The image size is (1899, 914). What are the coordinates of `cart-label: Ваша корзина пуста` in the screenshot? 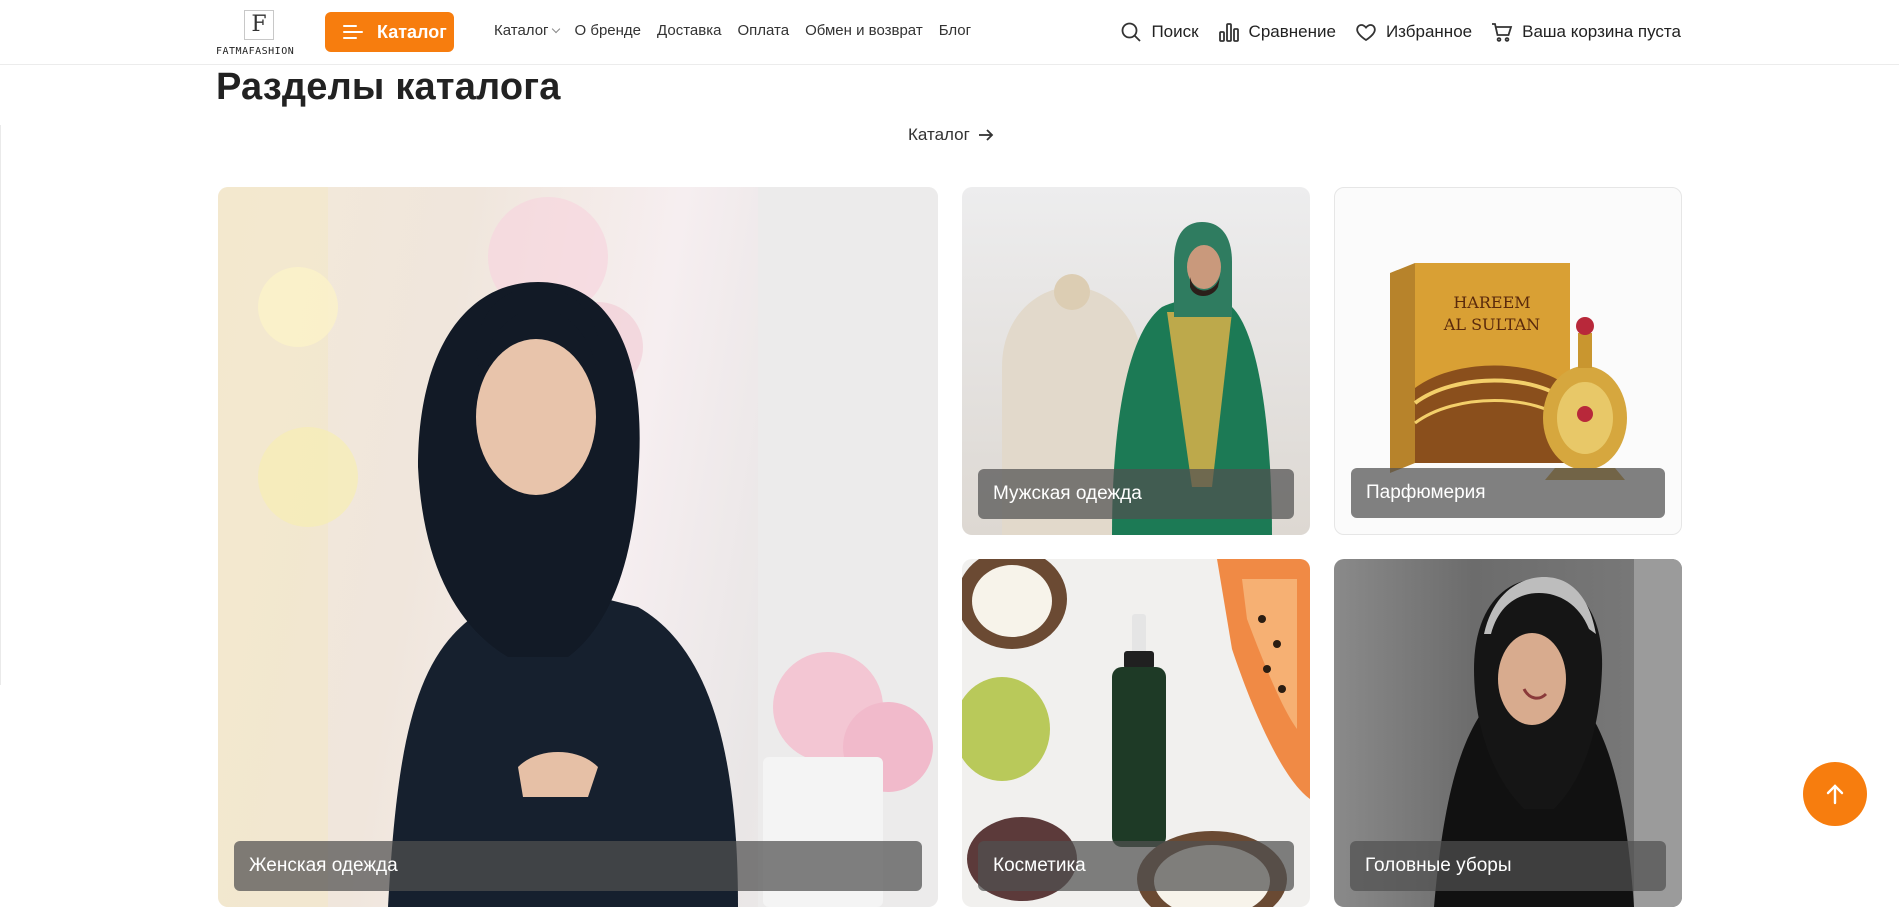 It's located at (1601, 31).